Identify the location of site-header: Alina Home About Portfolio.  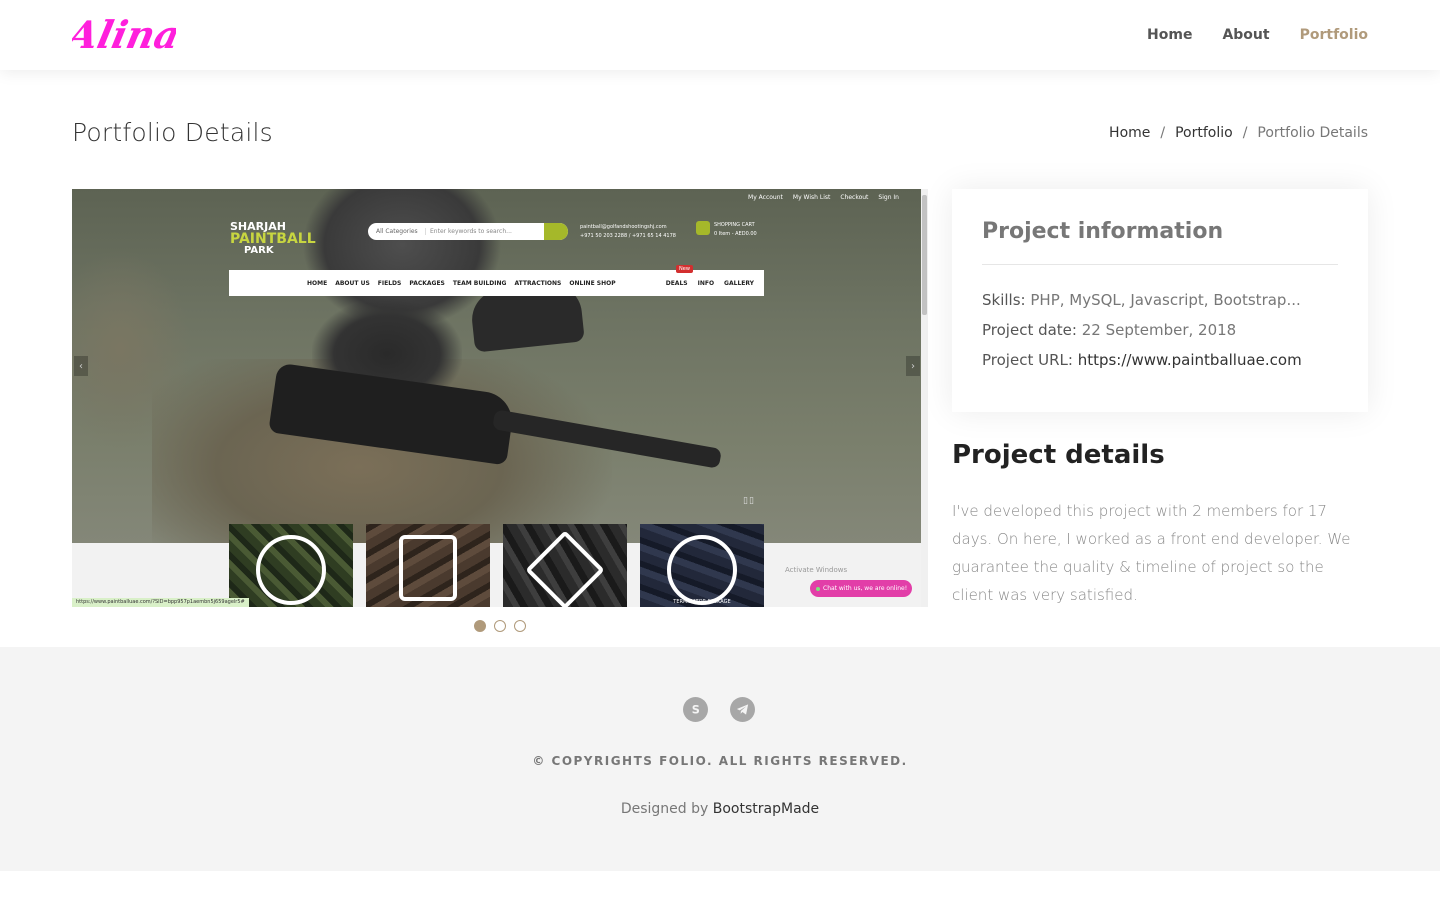
(720, 35).